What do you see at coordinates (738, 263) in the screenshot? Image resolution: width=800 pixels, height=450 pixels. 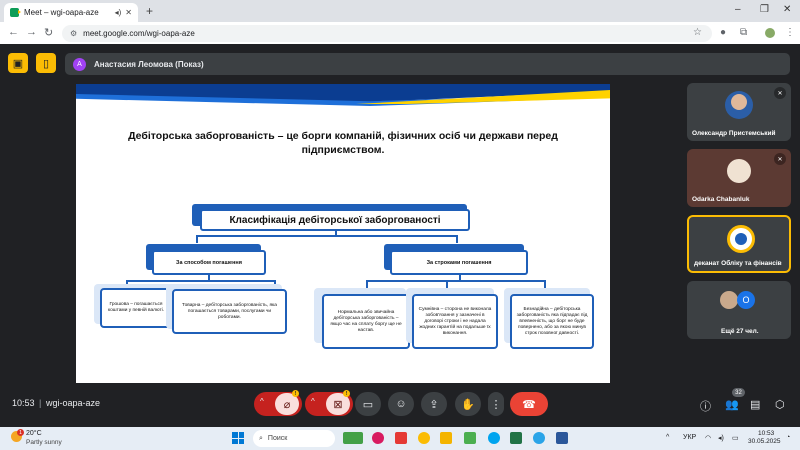 I see `participant-name: деканат Обліку та фінансів` at bounding box center [738, 263].